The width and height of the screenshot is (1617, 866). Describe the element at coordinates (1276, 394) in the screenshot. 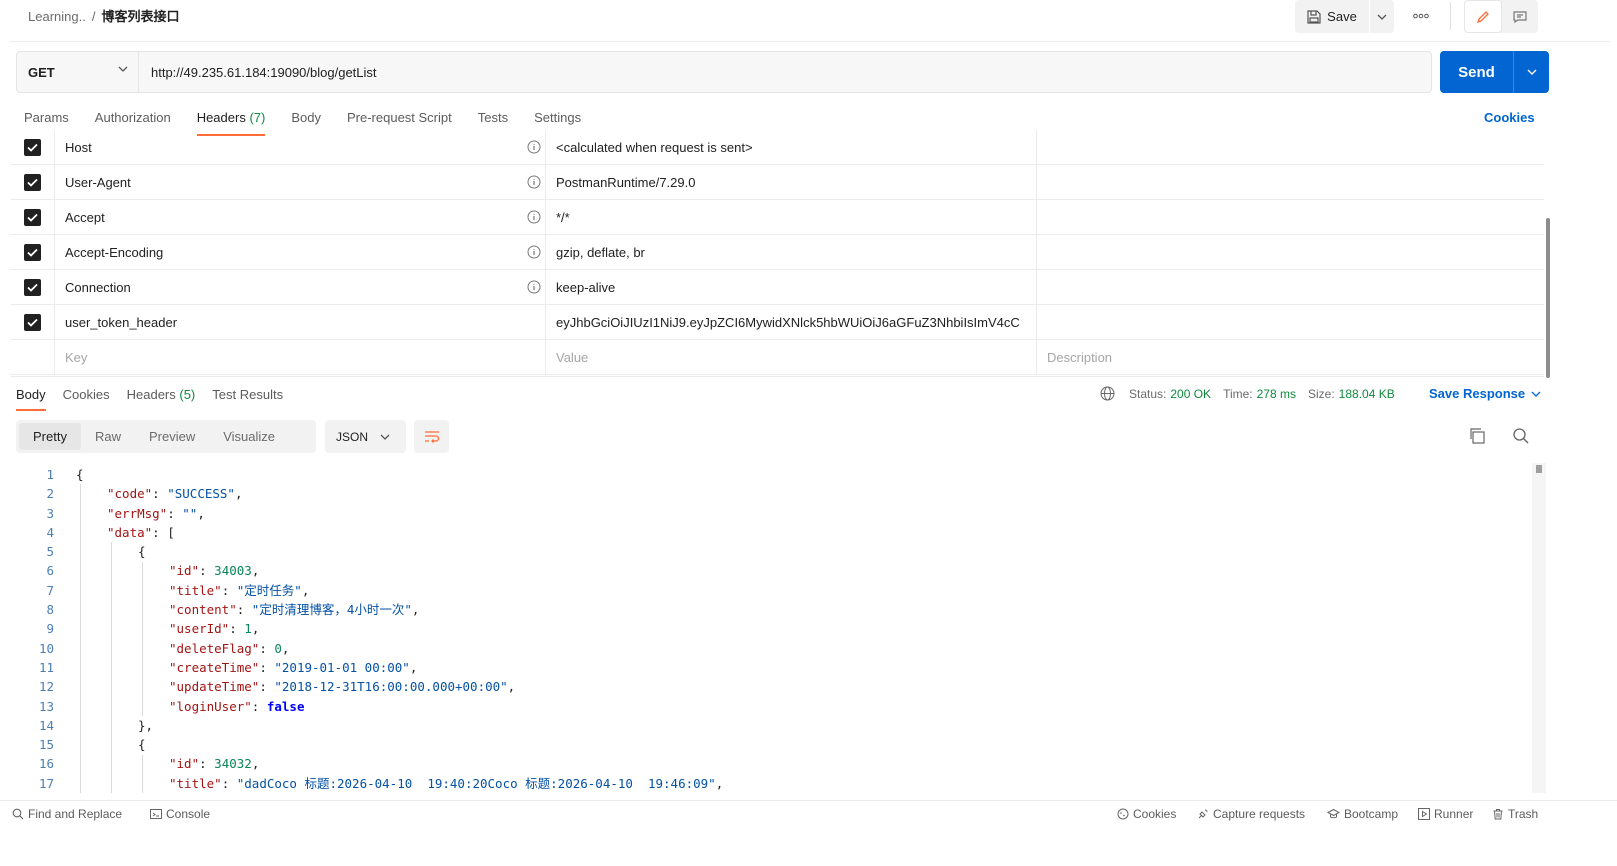

I see `time-value: 278 ms` at that location.